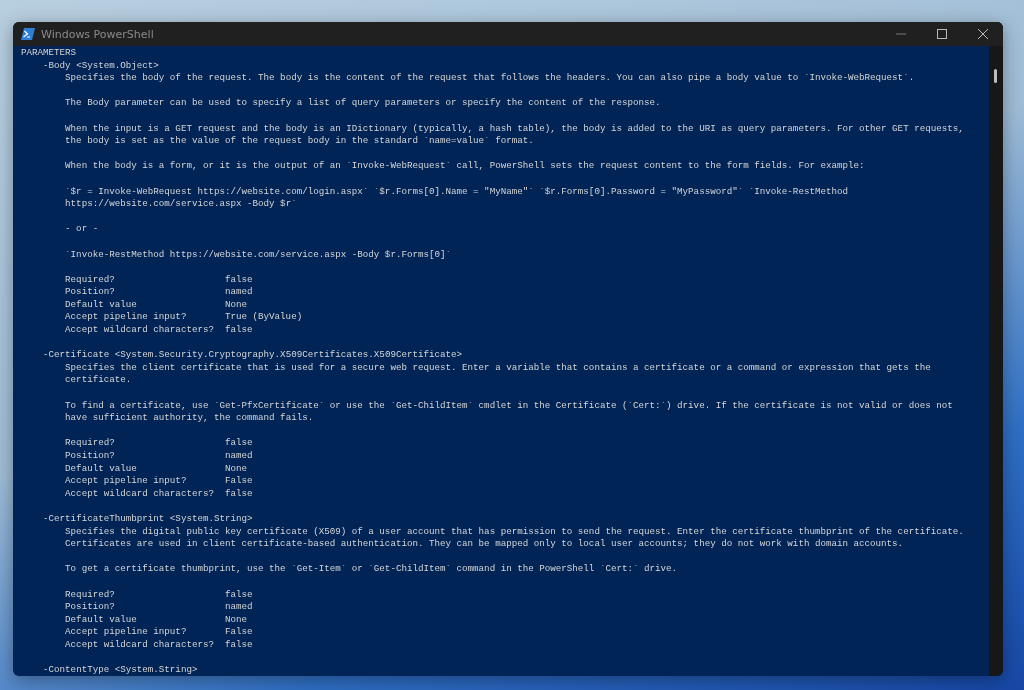  I want to click on powershell-icon, so click(28, 34).